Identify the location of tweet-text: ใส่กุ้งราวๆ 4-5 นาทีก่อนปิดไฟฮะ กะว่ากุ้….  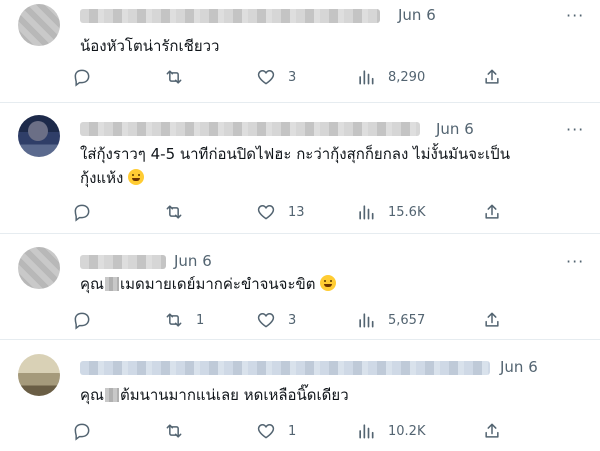
(330, 166).